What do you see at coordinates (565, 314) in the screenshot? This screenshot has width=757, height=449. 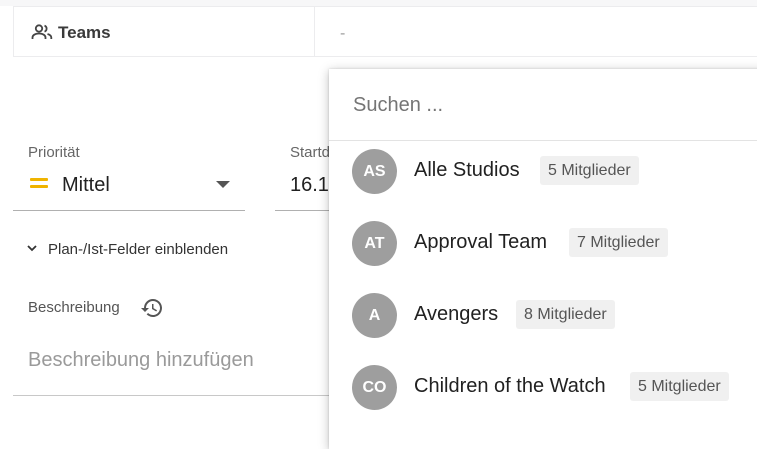 I see `member-count-badge: 8 Mitglieder` at bounding box center [565, 314].